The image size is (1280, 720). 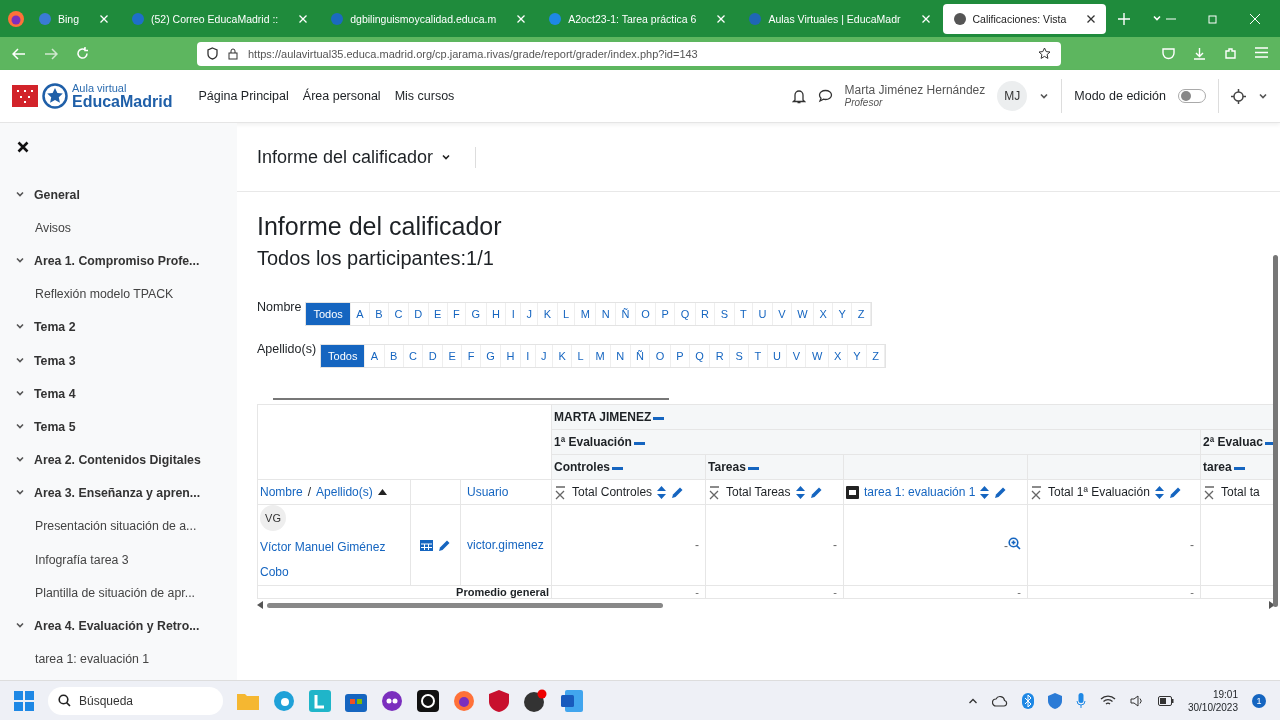 I want to click on browser-tab: Calificaciones: Vista, so click(x=1024, y=18).